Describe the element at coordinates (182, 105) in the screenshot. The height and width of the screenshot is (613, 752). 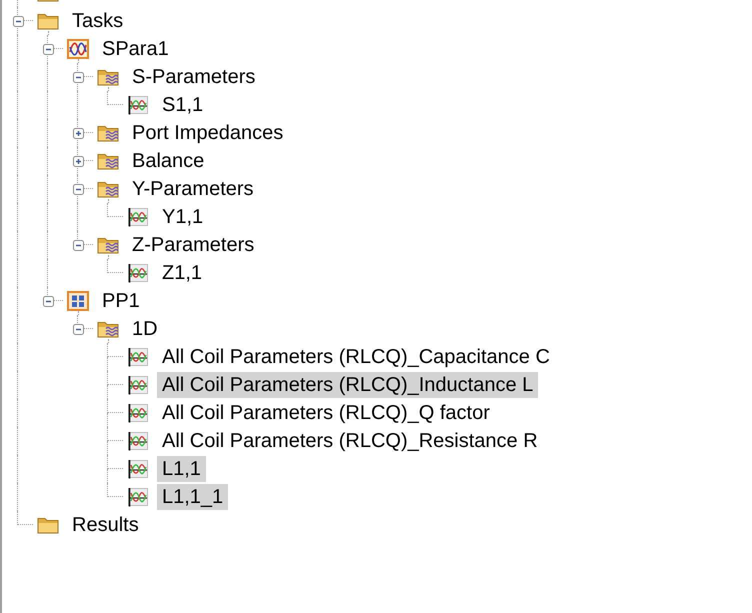
I see `tree-item: S1,1` at that location.